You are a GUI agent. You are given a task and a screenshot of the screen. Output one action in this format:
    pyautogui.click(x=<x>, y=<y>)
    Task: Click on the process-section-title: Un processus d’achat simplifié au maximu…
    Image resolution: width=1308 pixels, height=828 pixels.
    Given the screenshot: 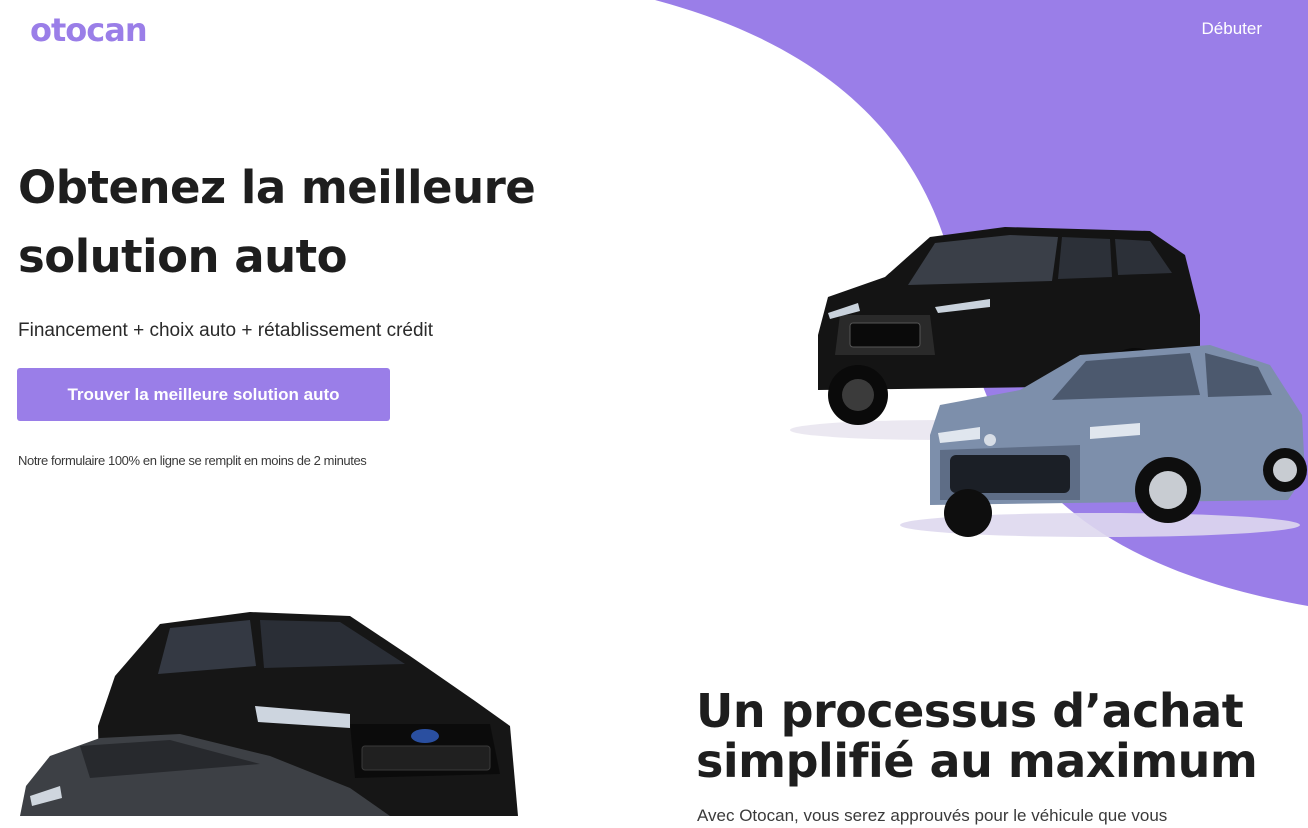 What is the action you would take?
    pyautogui.click(x=996, y=736)
    